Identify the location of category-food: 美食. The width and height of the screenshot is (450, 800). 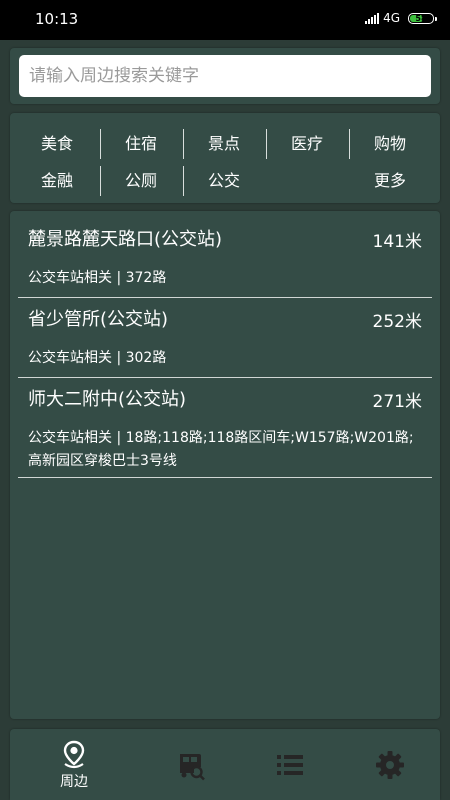
(57, 144).